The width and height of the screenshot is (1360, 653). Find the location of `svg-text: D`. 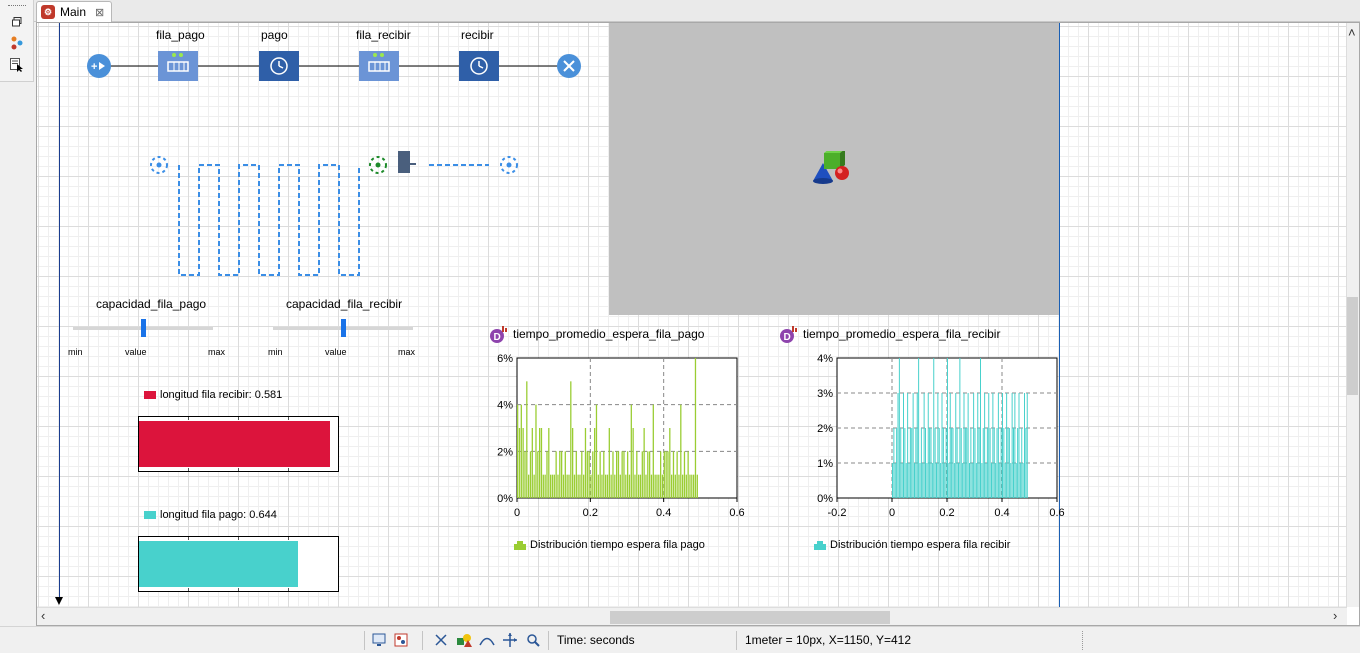

svg-text: D is located at coordinates (787, 337).